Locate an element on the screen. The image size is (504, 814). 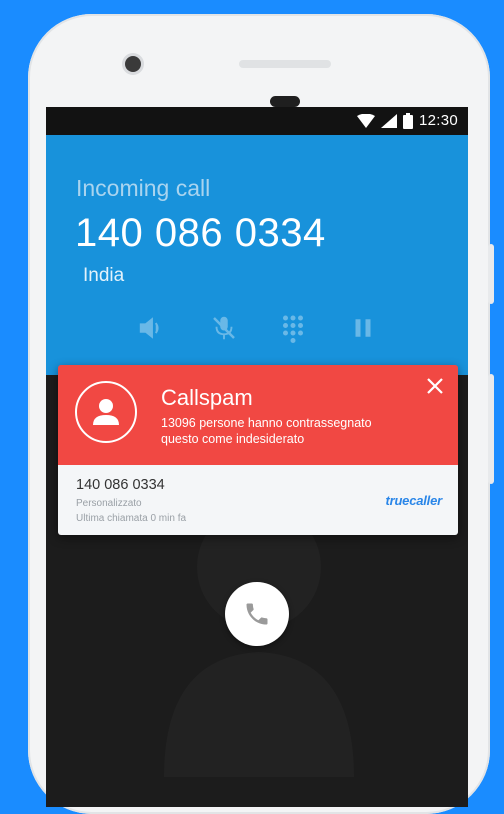
pause-icon is located at coordinates (363, 328).